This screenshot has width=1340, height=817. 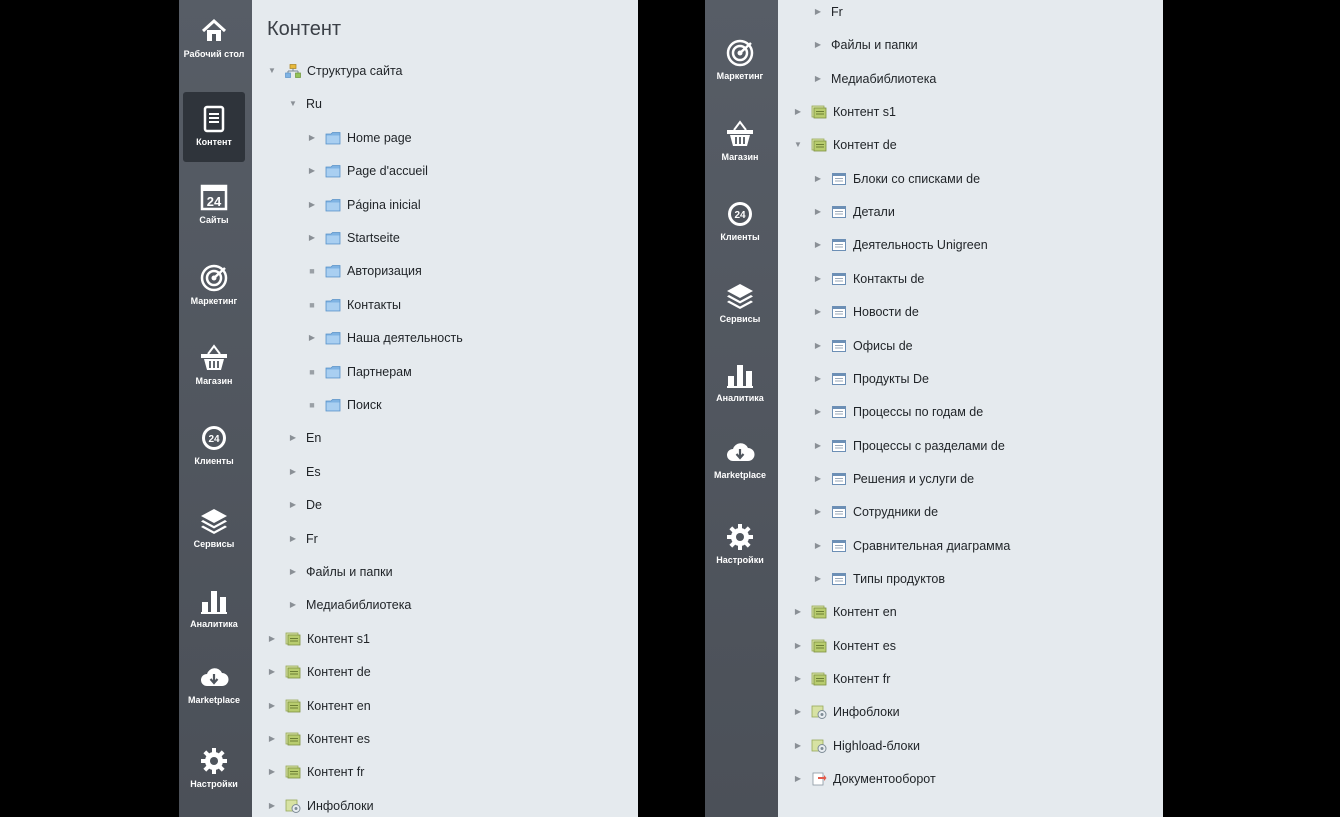 I want to click on tree-item: ▼ Ru, so click(x=305, y=104).